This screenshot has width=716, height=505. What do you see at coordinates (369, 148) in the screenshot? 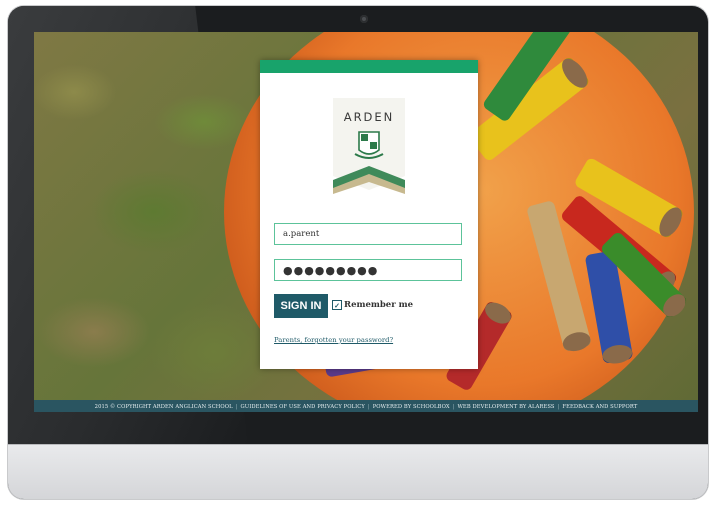
I see `school-crest: ARDEN` at bounding box center [369, 148].